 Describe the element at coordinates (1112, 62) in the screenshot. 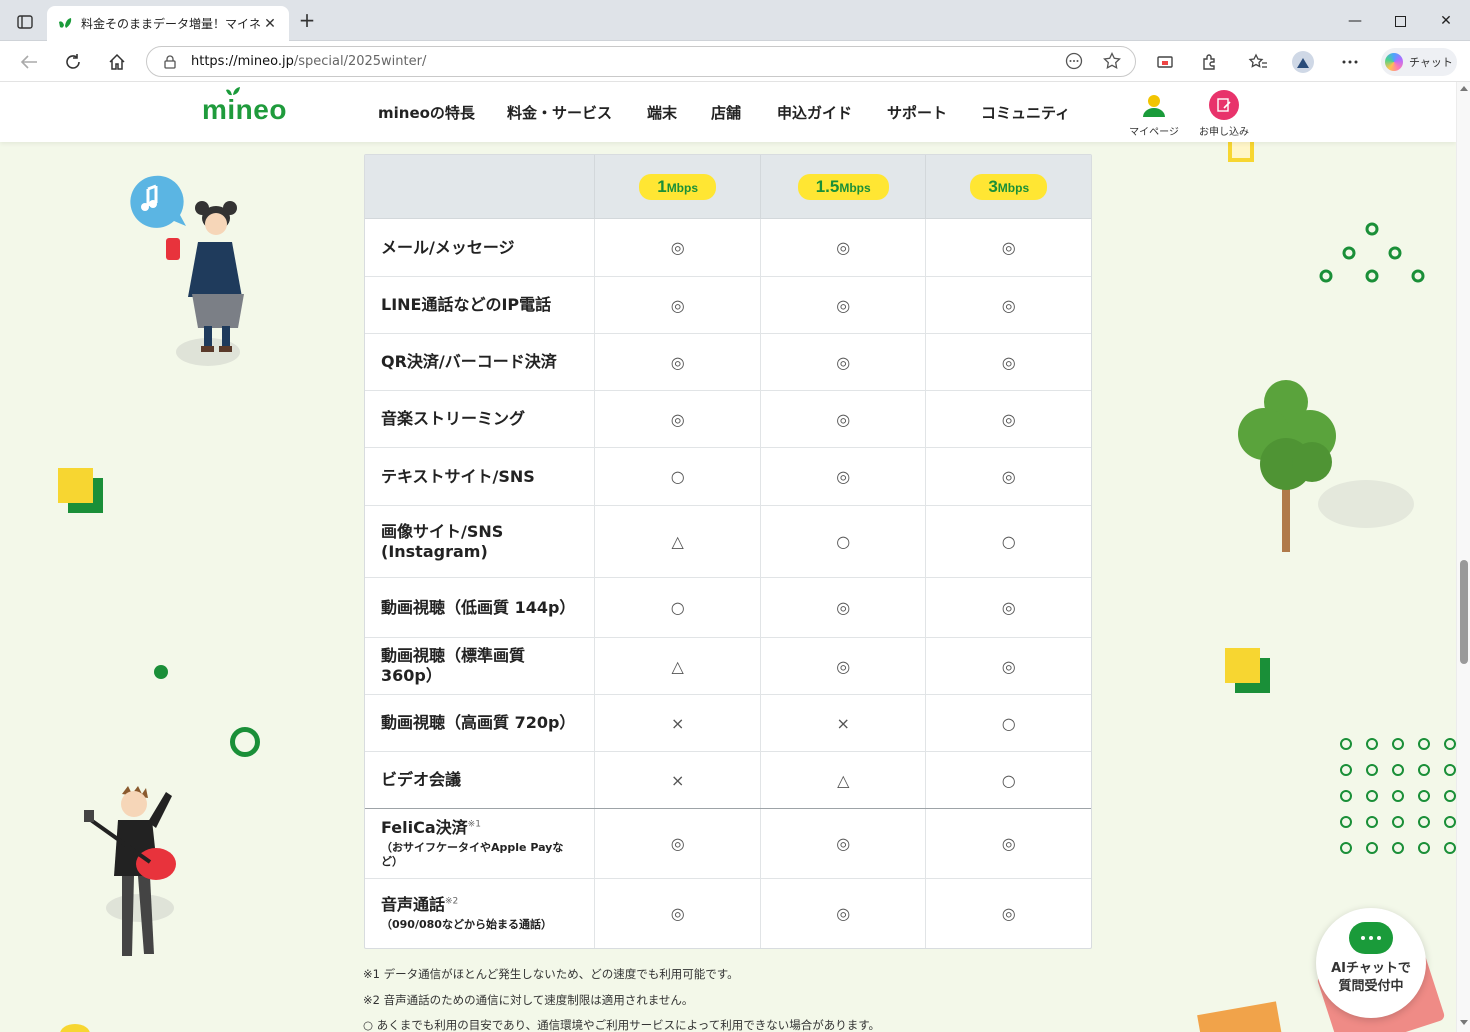

I see `favorite-star-icon` at that location.